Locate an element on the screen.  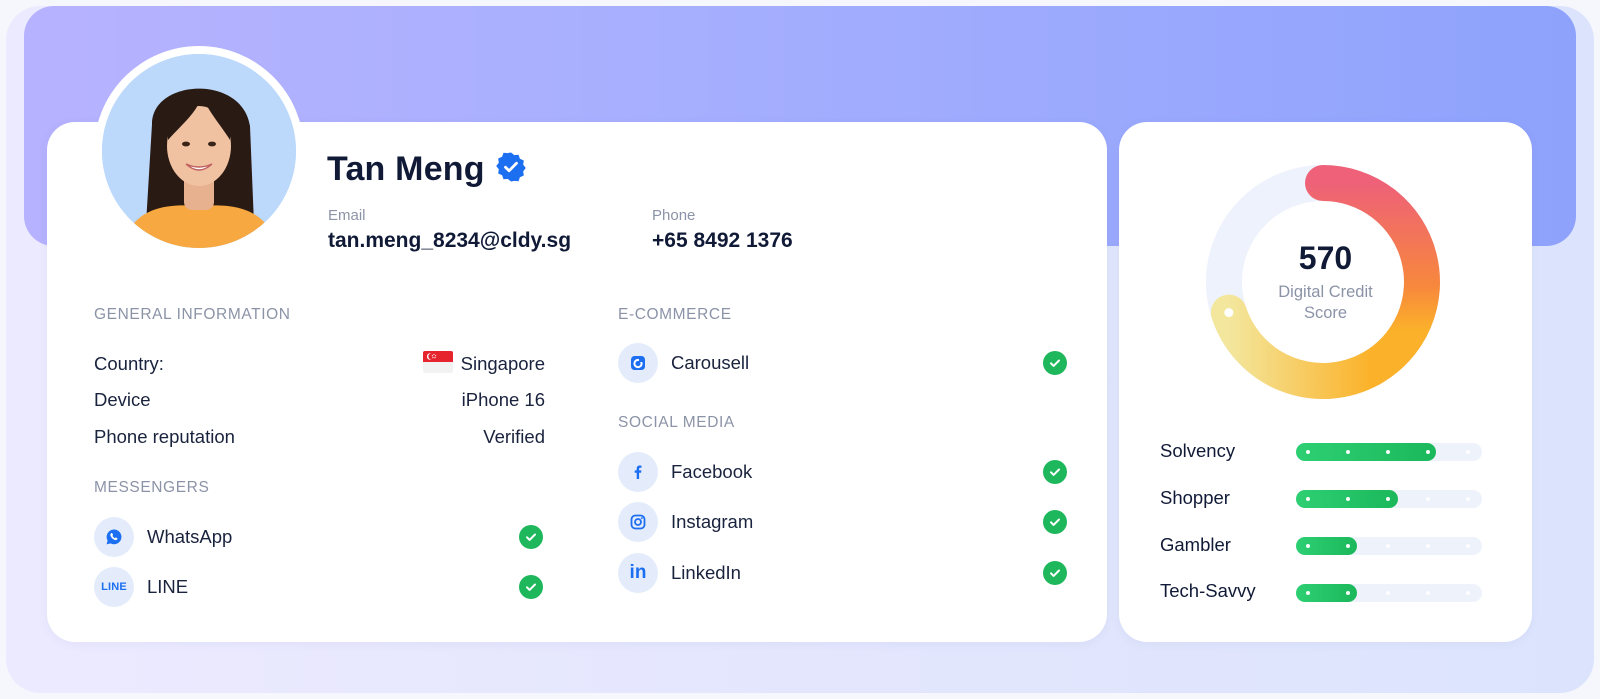
credit-score-caption-line1: Digital Credit is located at coordinates (1325, 292).